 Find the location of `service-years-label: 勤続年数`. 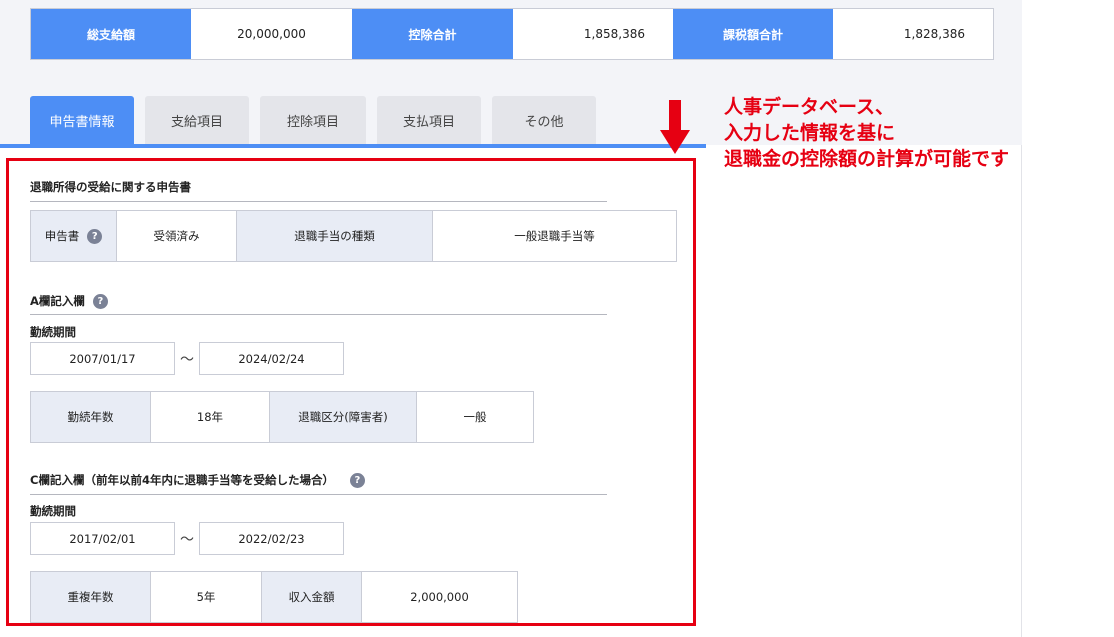

service-years-label: 勤続年数 is located at coordinates (91, 417).